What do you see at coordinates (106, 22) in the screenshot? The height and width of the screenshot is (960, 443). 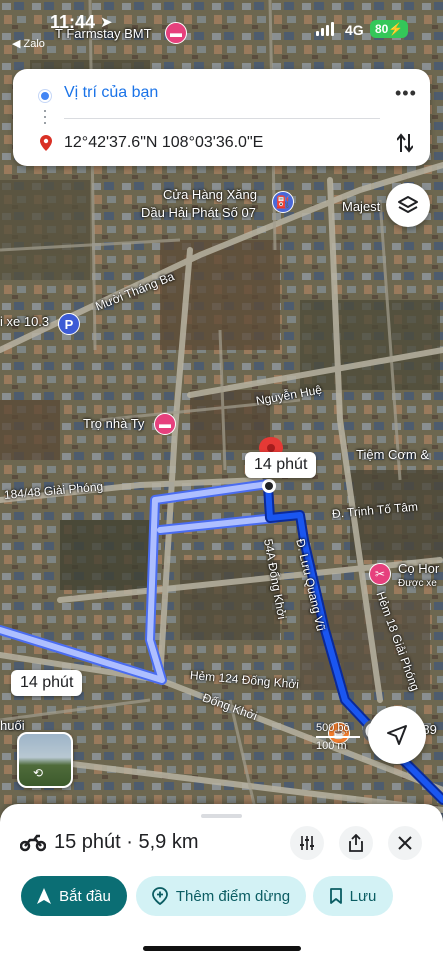 I see `location-arrow-icon: ➤` at bounding box center [106, 22].